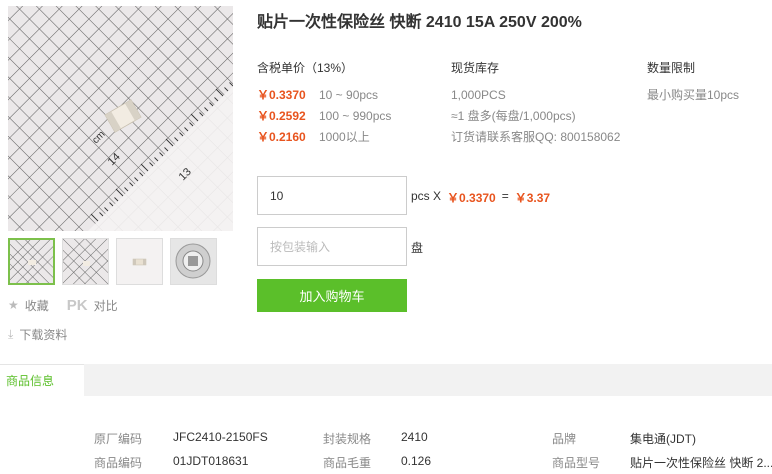 The width and height of the screenshot is (772, 474). I want to click on info-label: 商品型号, so click(576, 463).